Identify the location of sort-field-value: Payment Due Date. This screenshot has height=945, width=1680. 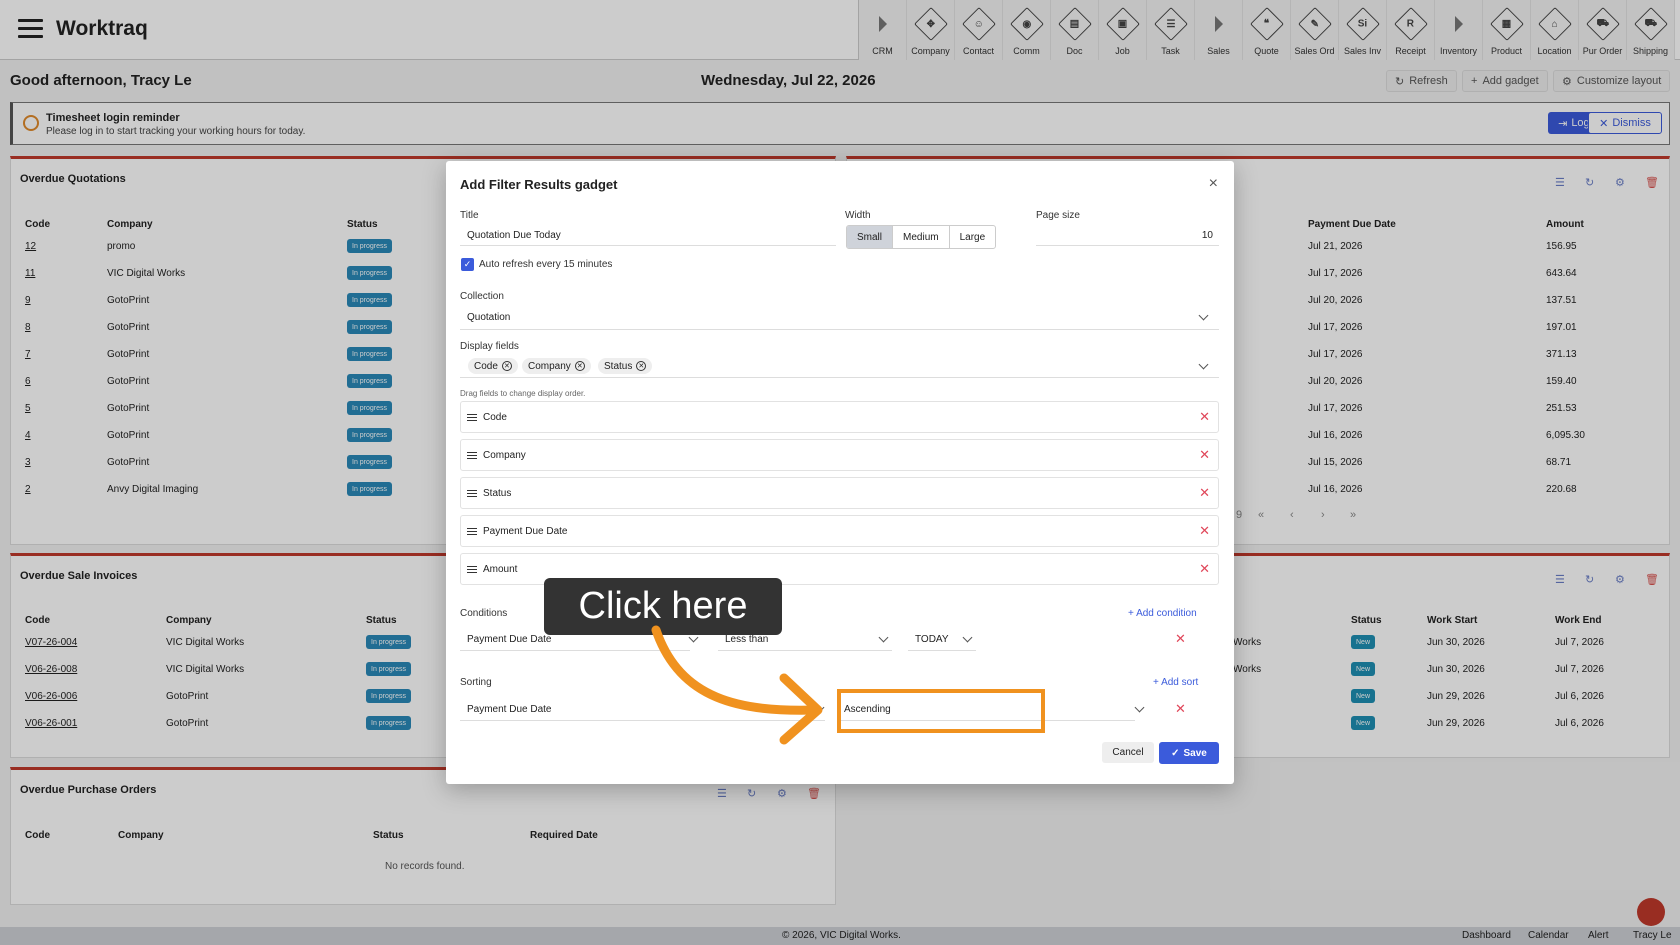
(509, 709).